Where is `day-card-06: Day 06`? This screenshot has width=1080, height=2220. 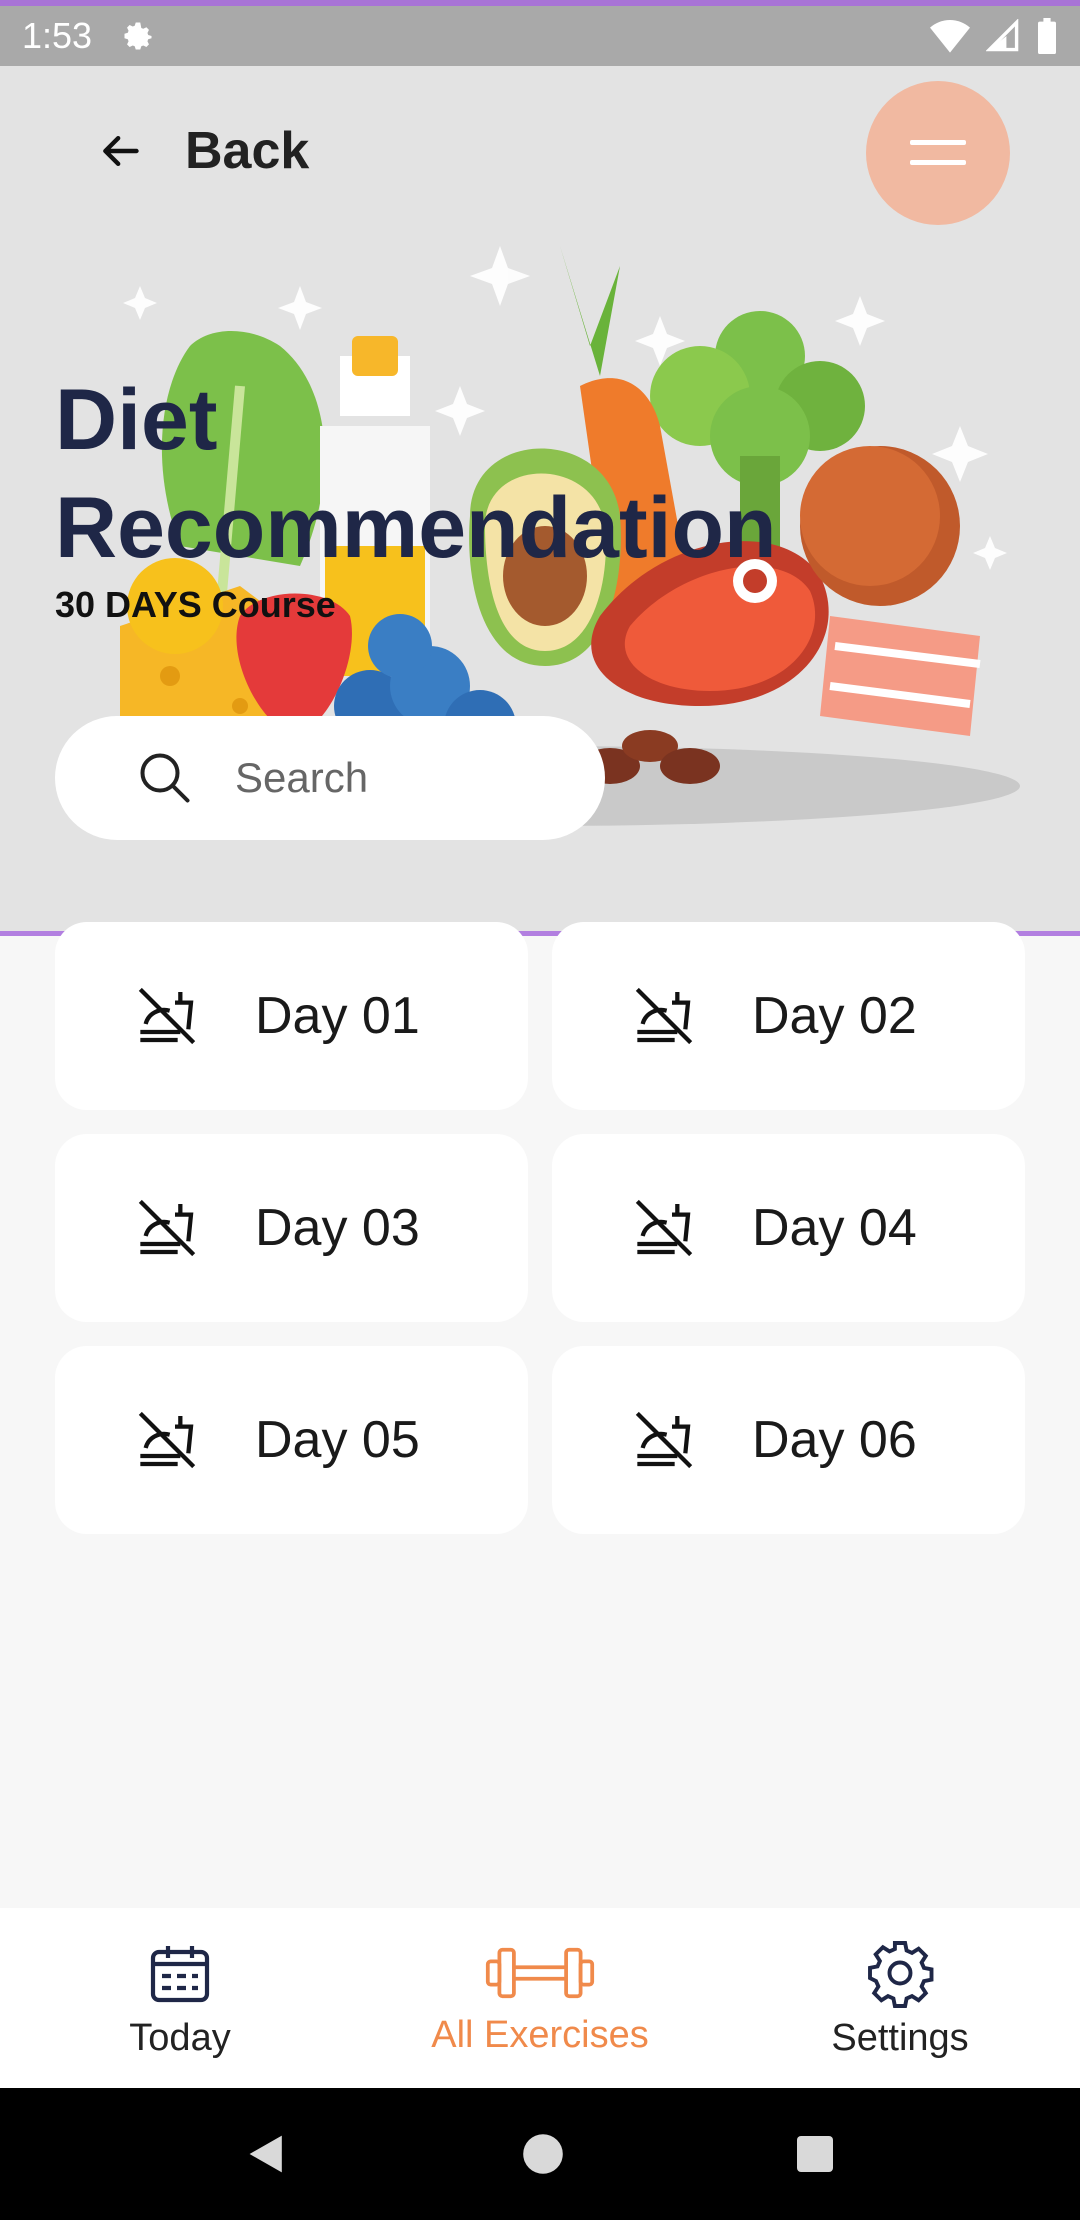 day-card-06: Day 06 is located at coordinates (788, 1440).